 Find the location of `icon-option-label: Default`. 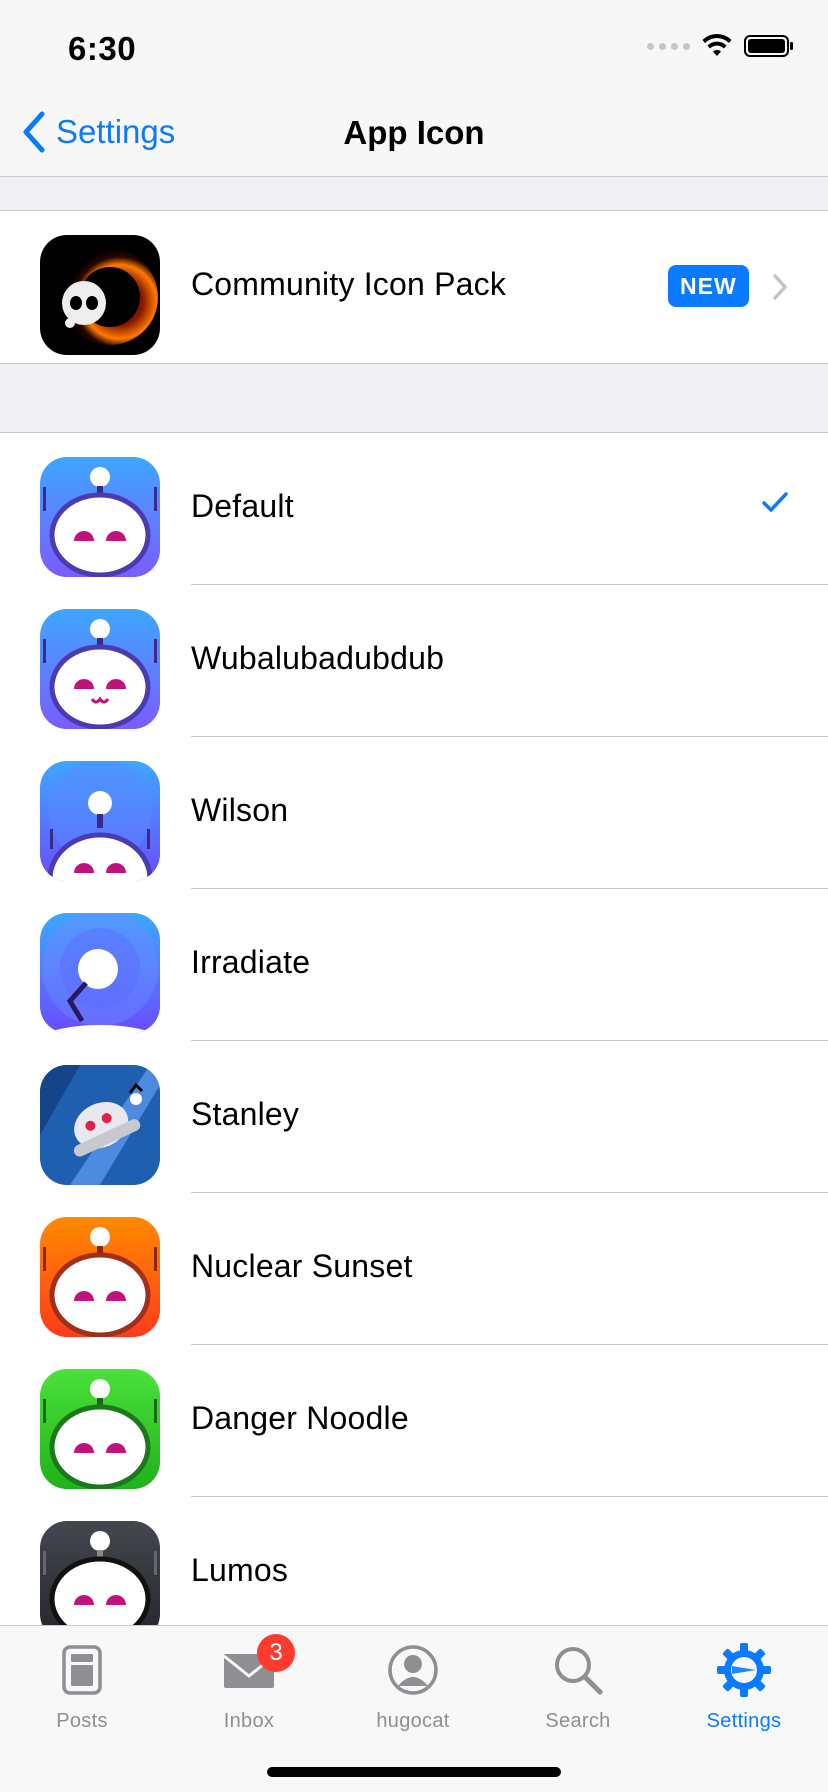

icon-option-label: Default is located at coordinates (242, 506).